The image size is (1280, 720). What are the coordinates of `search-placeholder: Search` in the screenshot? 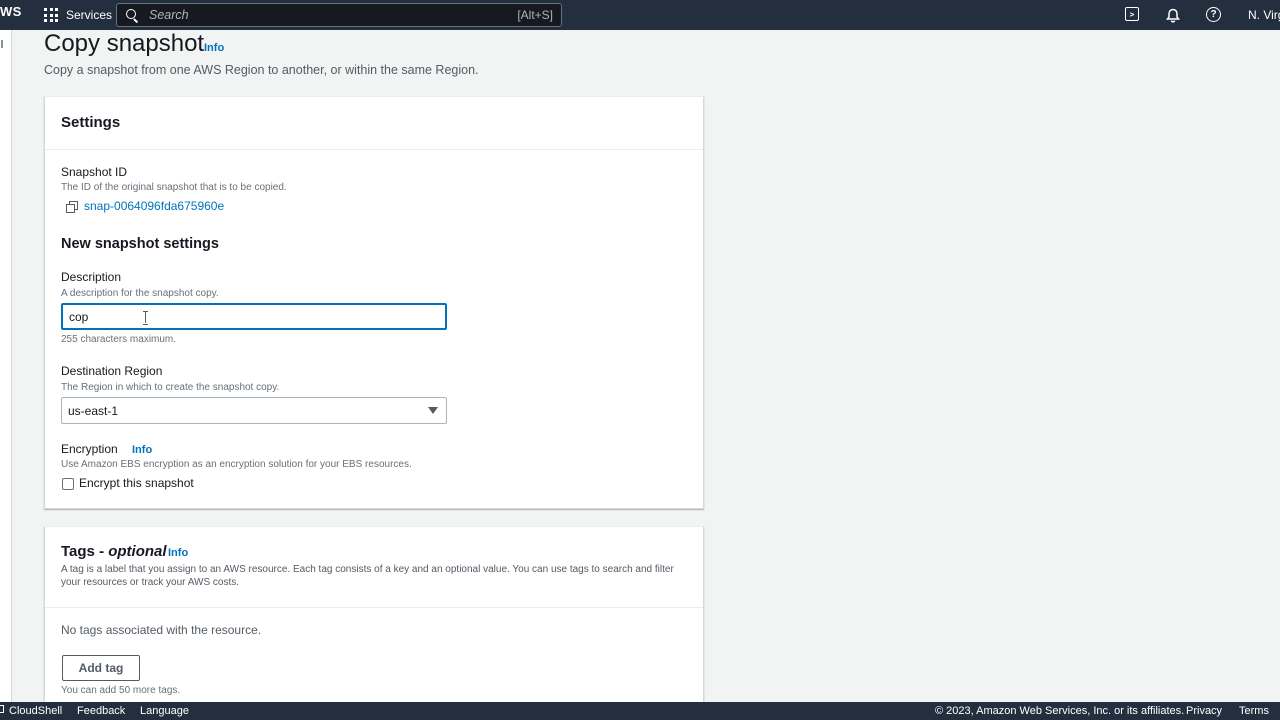 It's located at (169, 15).